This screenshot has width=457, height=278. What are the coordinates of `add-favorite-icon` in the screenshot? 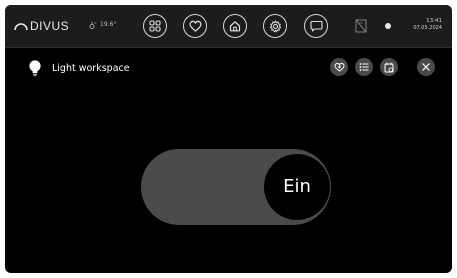 It's located at (339, 67).